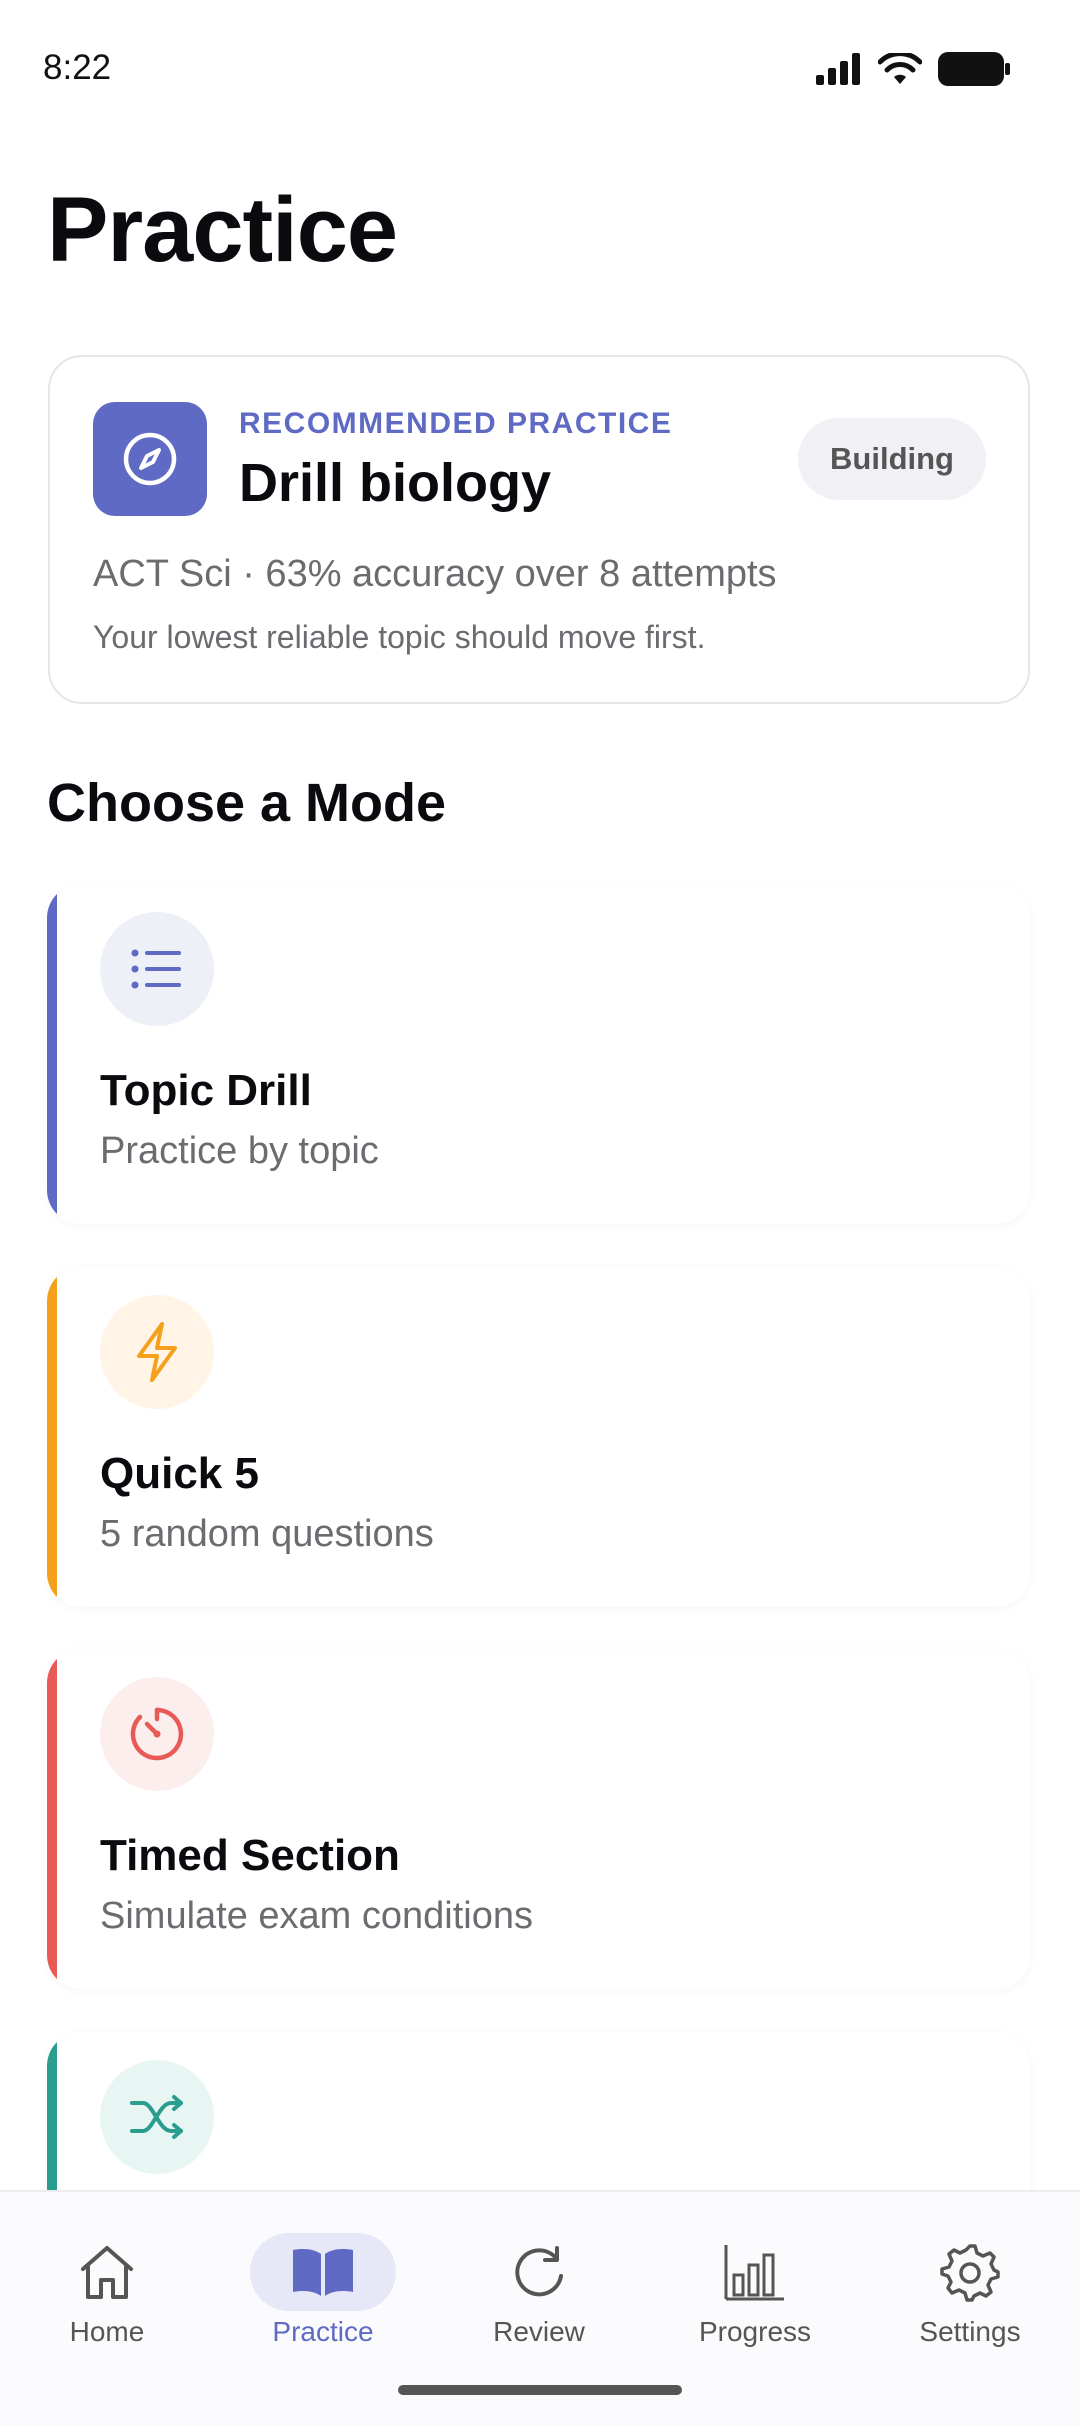 The image size is (1080, 2426). Describe the element at coordinates (77, 67) in the screenshot. I see `status-time: 8:22` at that location.